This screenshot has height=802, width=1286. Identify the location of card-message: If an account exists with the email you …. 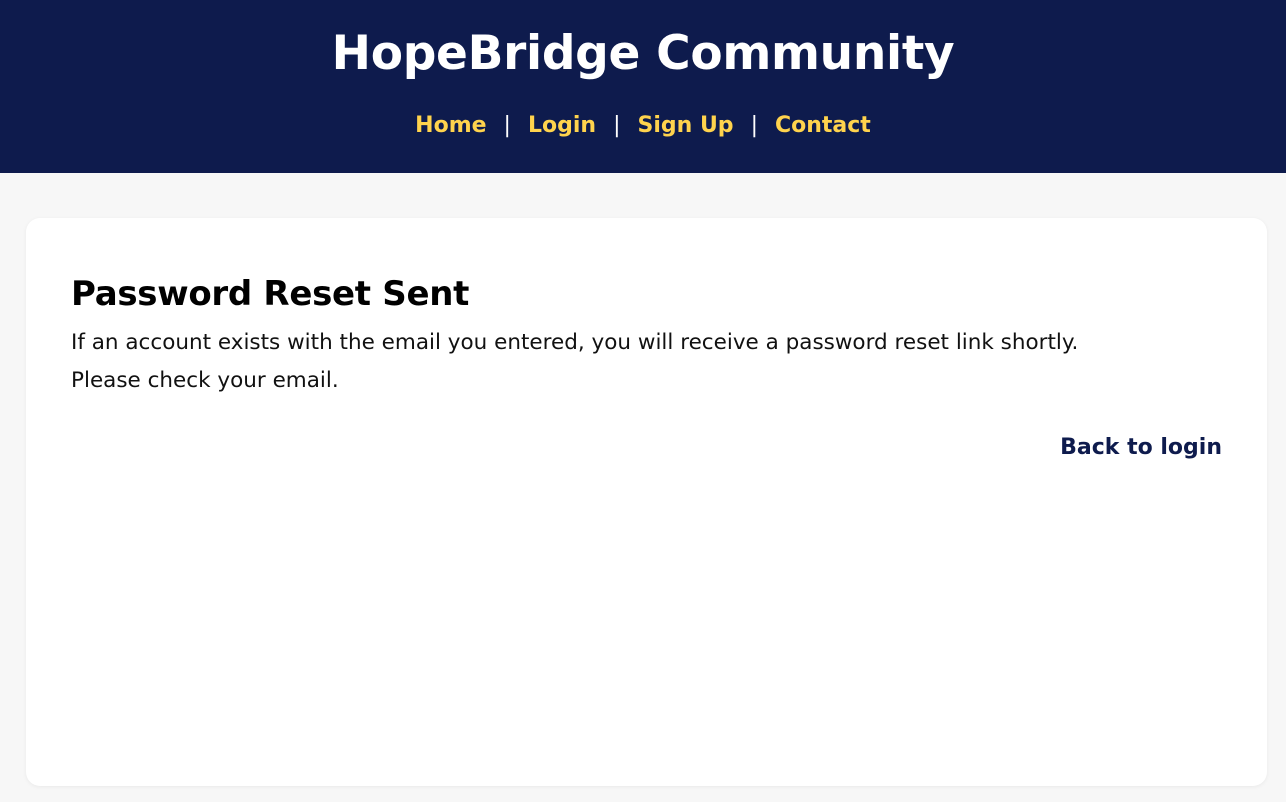
(621, 362).